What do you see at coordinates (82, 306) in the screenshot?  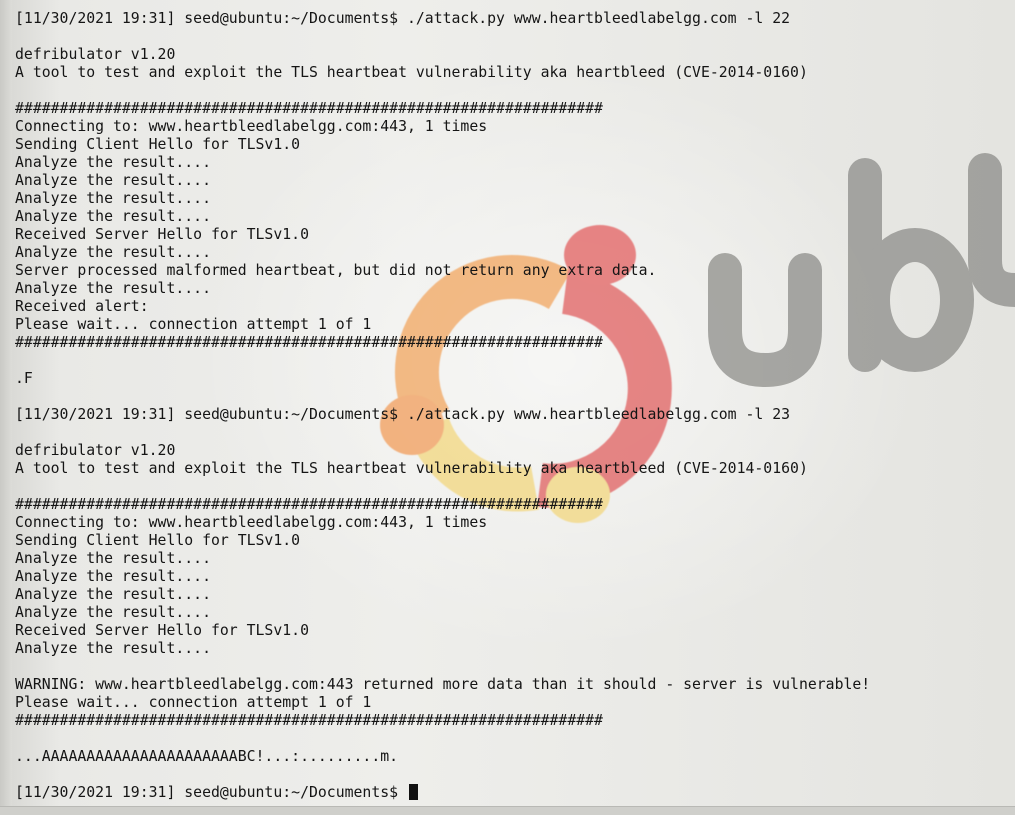 I see `terminal-line: Received alert:` at bounding box center [82, 306].